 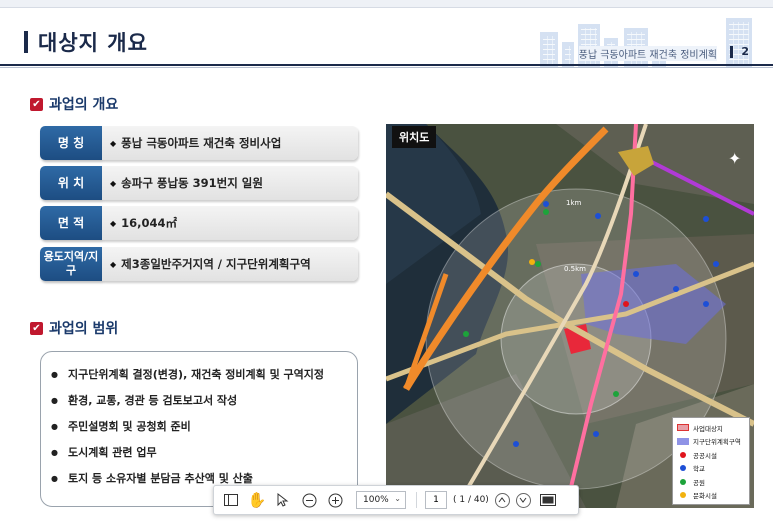 What do you see at coordinates (231, 500) in the screenshot?
I see `sidebar-toggle-icon` at bounding box center [231, 500].